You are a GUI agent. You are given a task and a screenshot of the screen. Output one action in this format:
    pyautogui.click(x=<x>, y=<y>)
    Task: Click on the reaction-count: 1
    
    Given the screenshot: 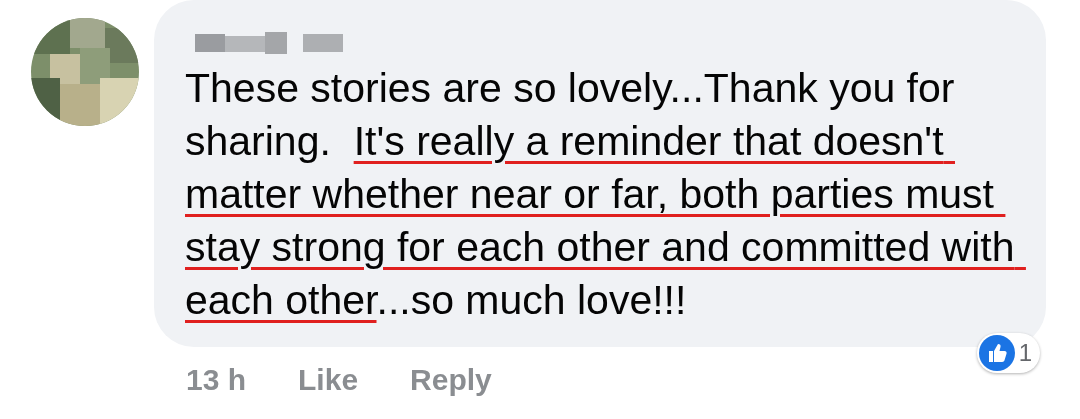 What is the action you would take?
    pyautogui.click(x=1025, y=353)
    